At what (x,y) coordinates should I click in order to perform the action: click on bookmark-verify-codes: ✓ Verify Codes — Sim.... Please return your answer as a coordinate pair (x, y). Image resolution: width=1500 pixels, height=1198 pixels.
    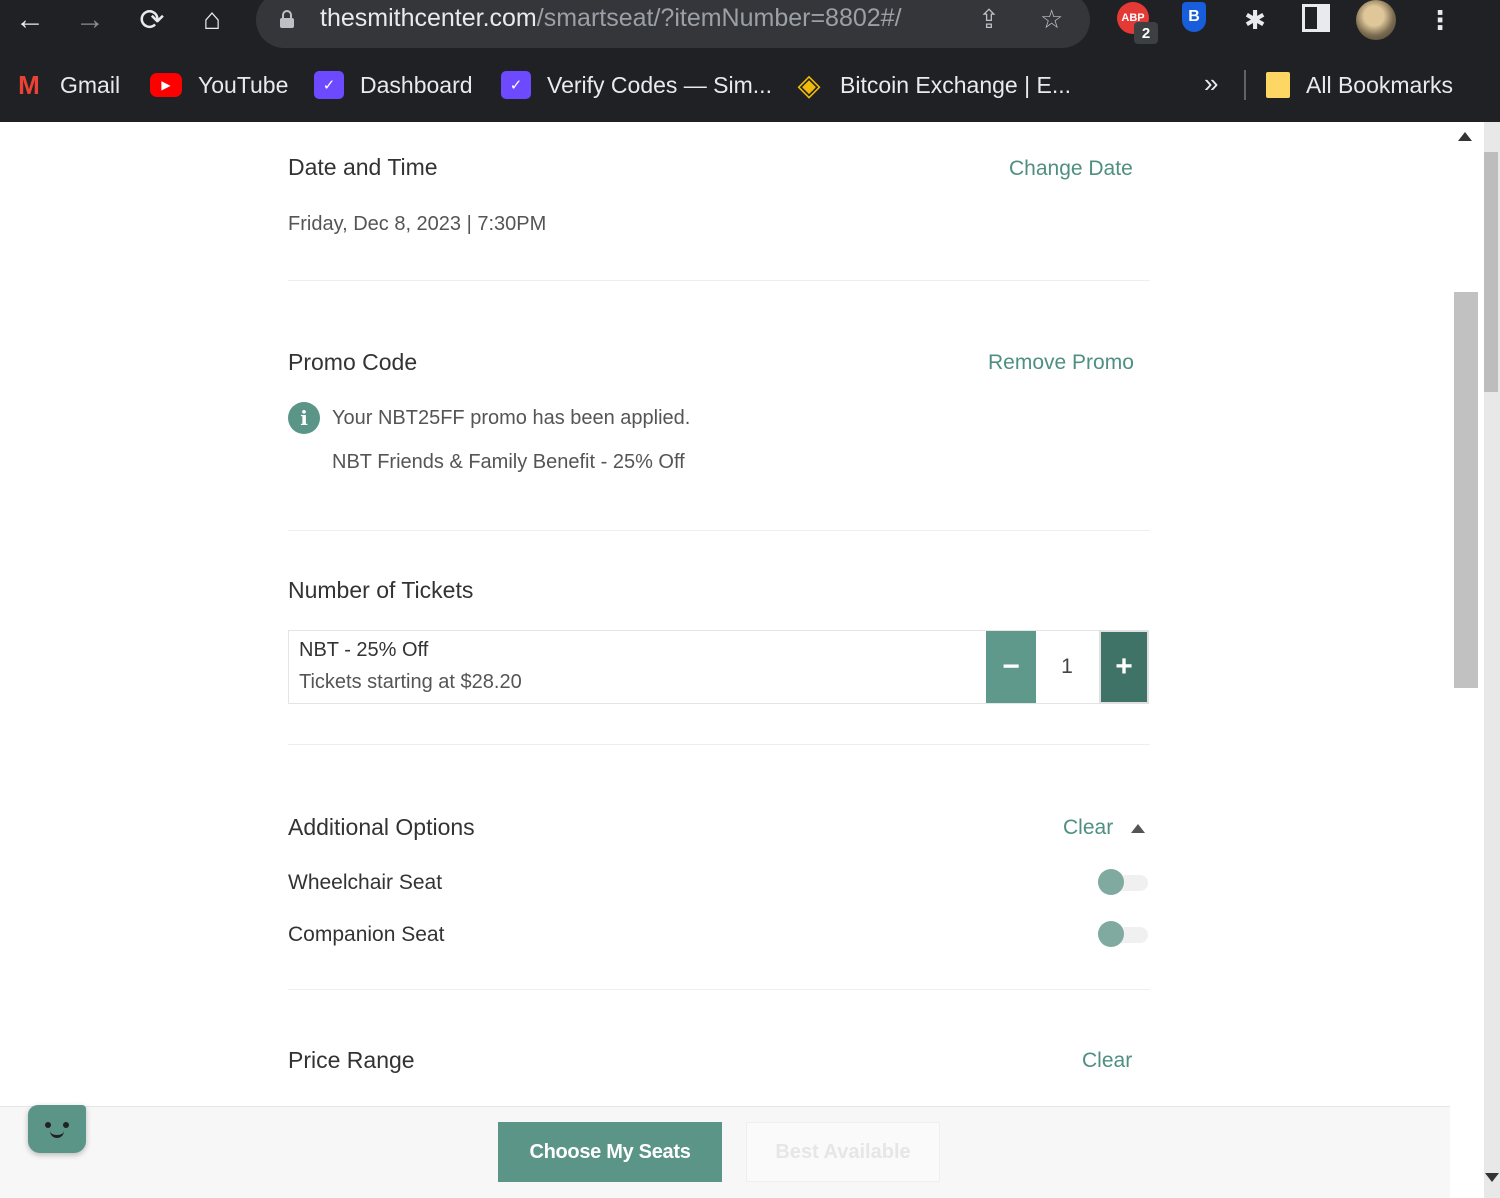
    Looking at the image, I should click on (636, 85).